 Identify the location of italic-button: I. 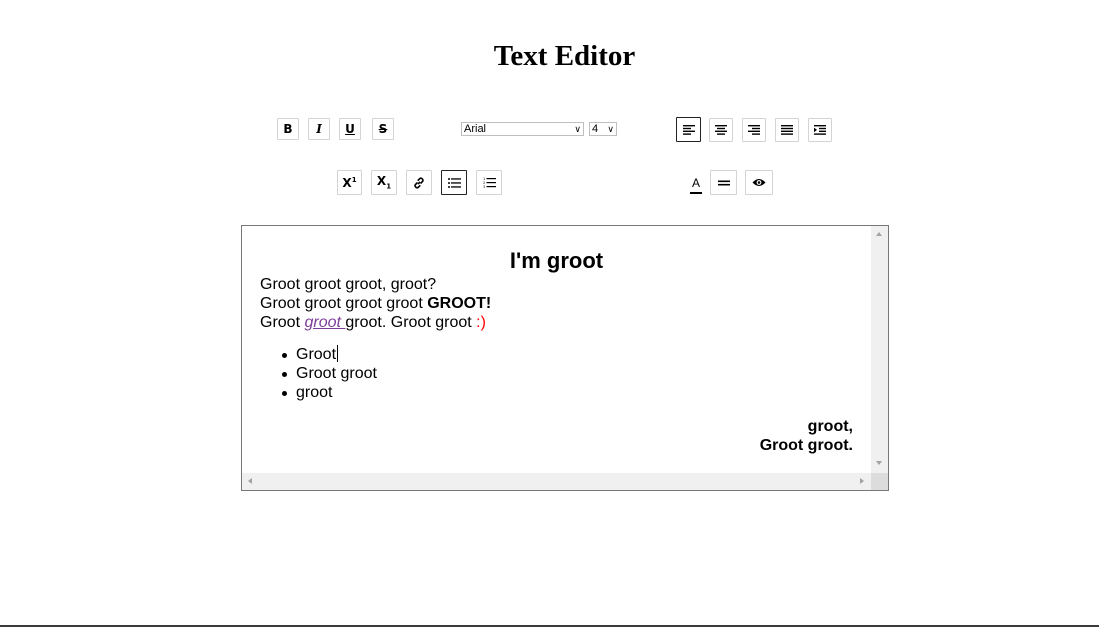
(319, 129).